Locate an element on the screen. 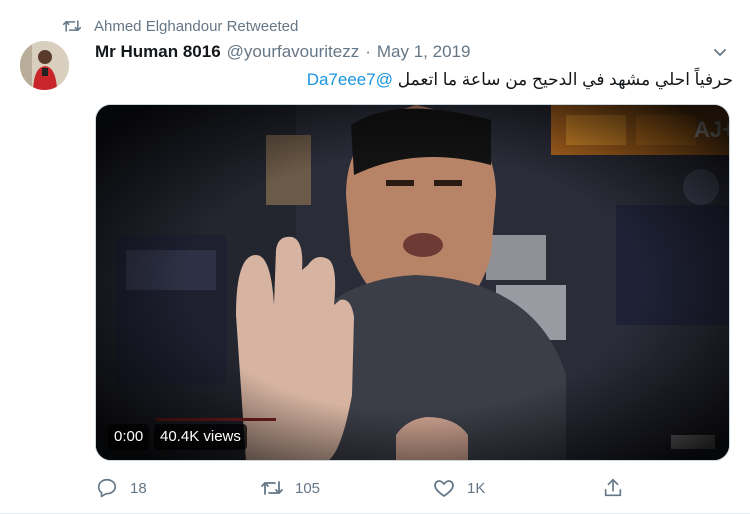  avatar is located at coordinates (44, 65).